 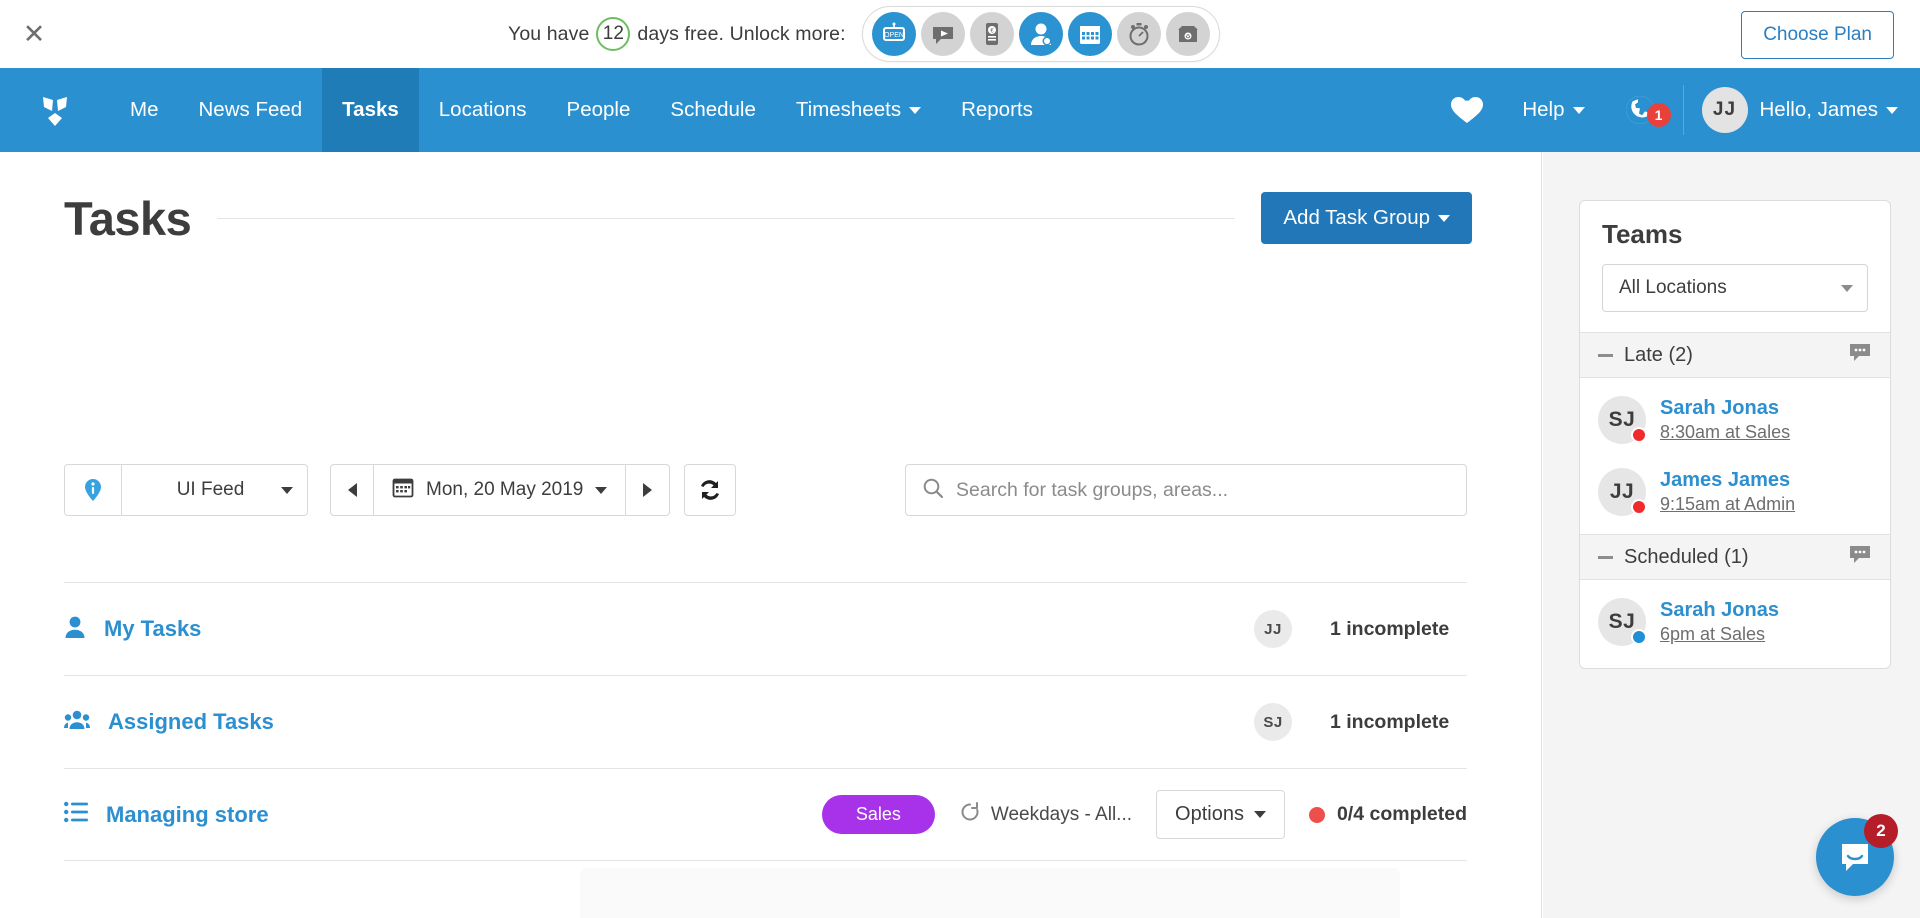 I want to click on table-row: Assigned Tasks SJ 1 incomplete, so click(x=765, y=721).